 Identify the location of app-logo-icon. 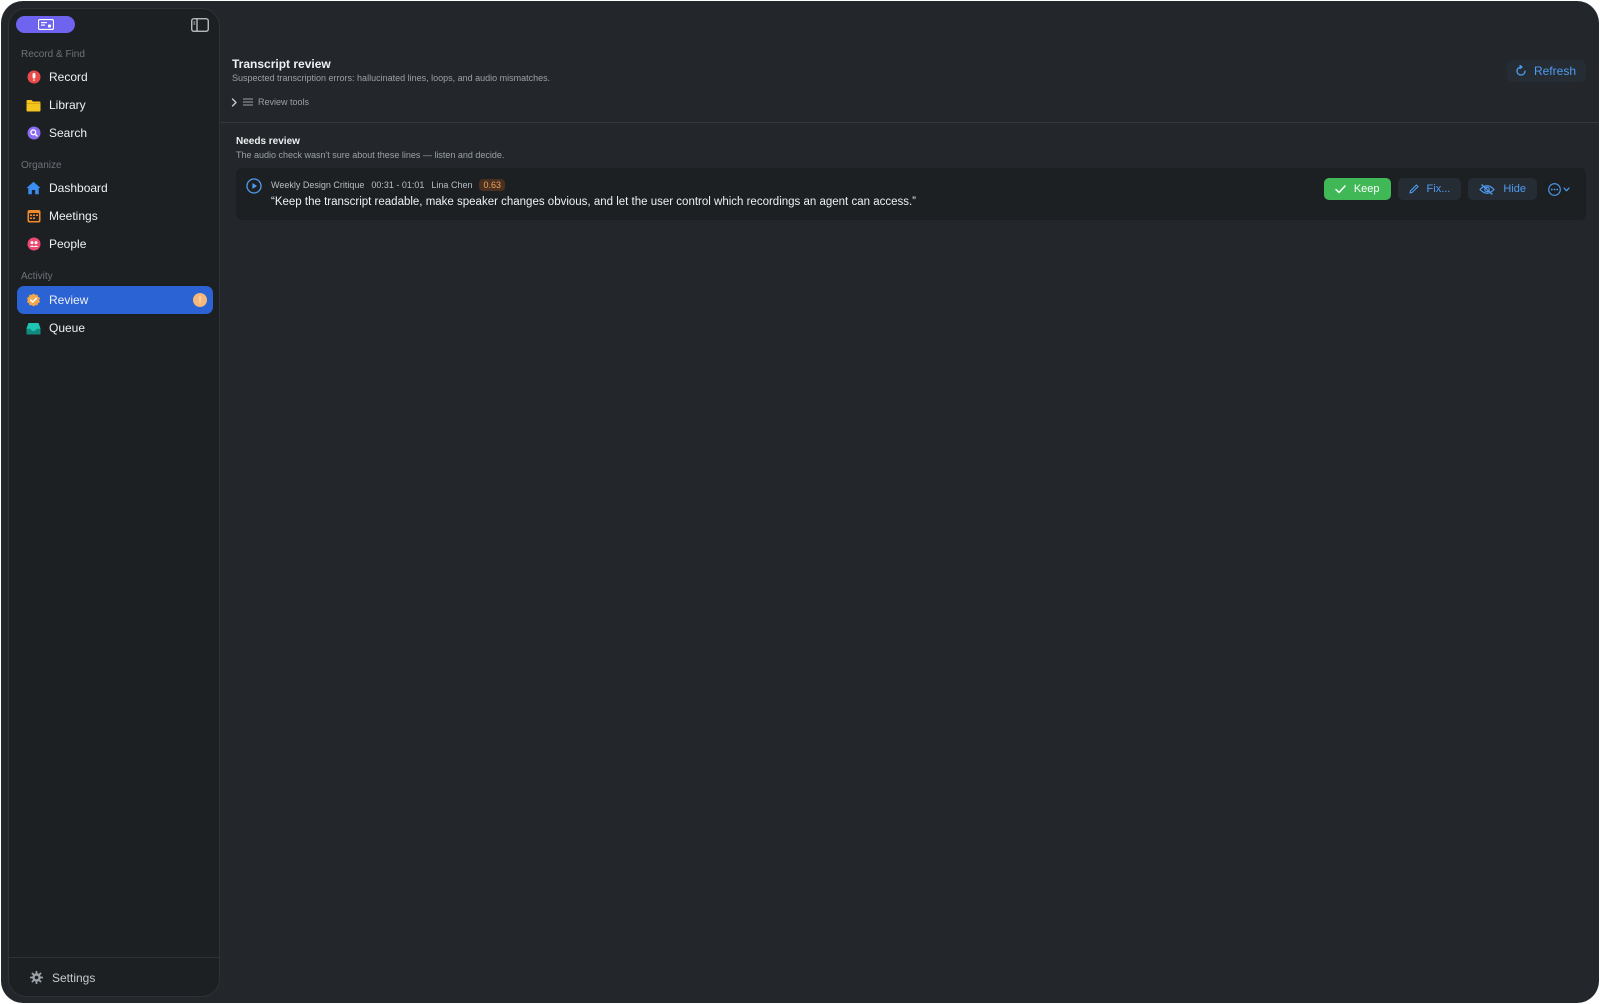
(45, 24).